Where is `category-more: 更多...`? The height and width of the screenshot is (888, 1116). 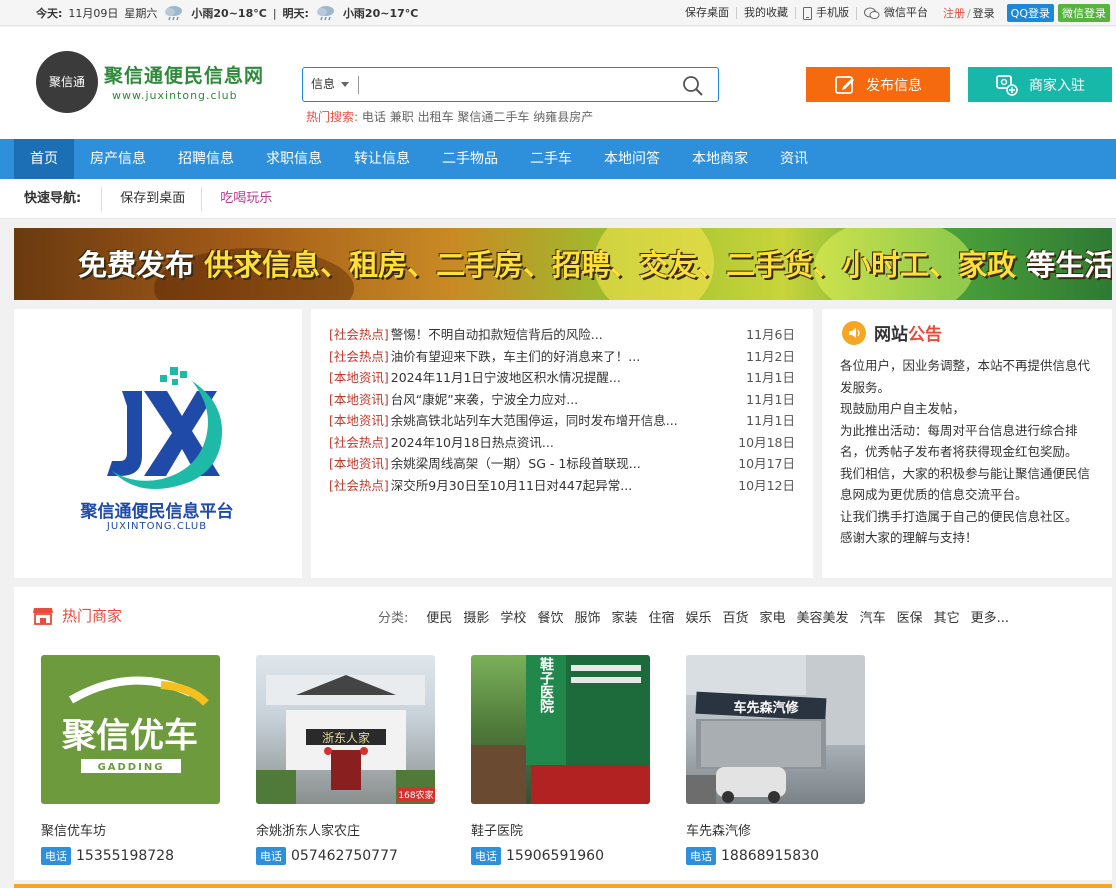 category-more: 更多... is located at coordinates (990, 616).